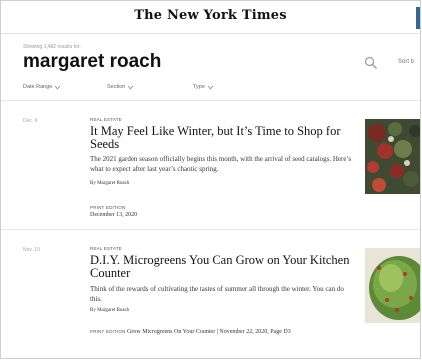  What do you see at coordinates (371, 63) in the screenshot?
I see `search-icon` at bounding box center [371, 63].